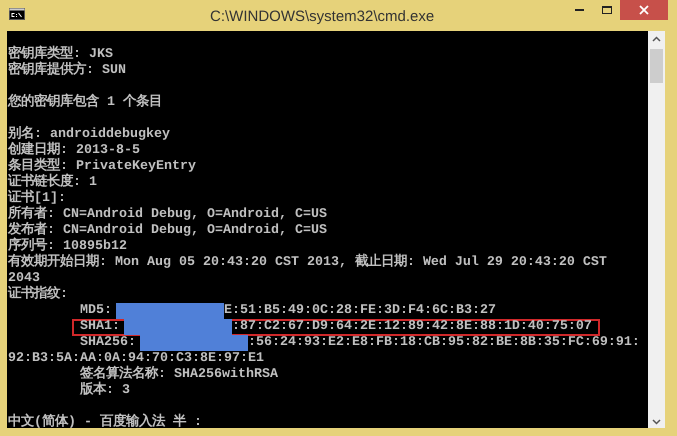  What do you see at coordinates (656, 66) in the screenshot?
I see `scrollbar-thumb` at bounding box center [656, 66].